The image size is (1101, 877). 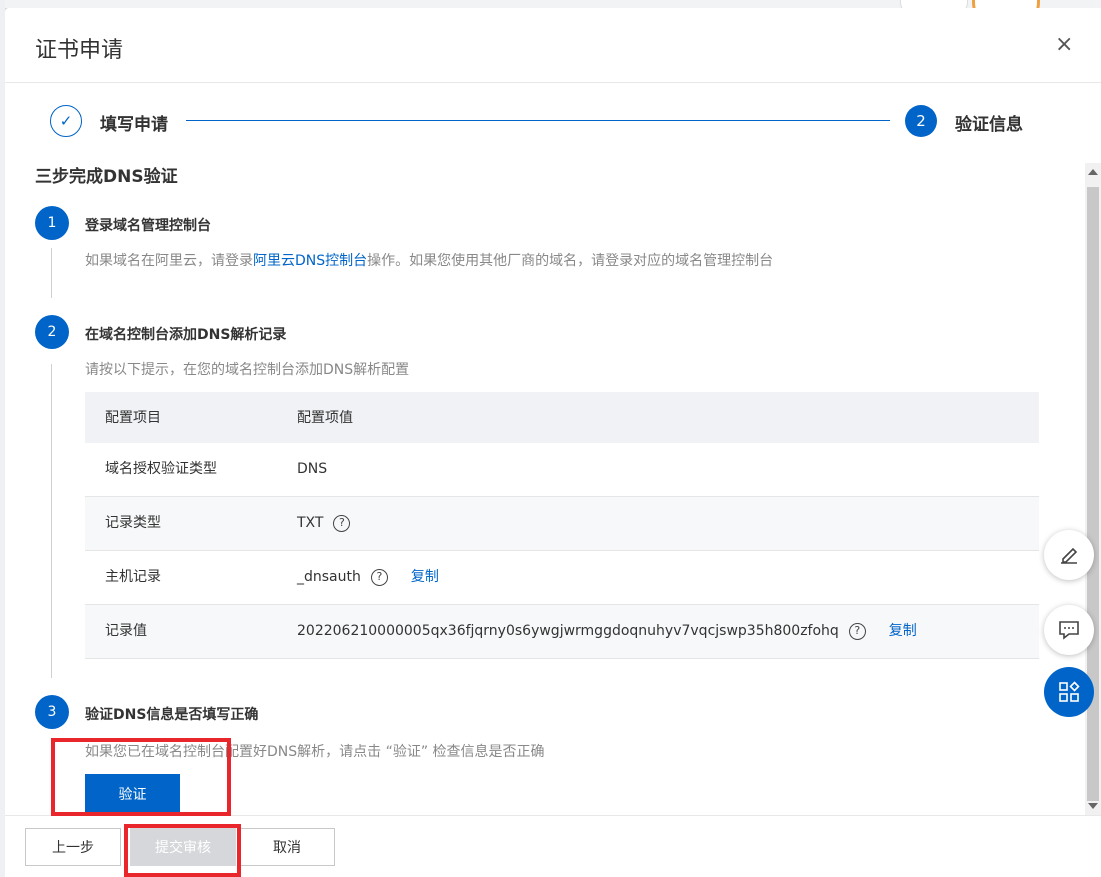 What do you see at coordinates (1069, 630) in the screenshot?
I see `chat-icon` at bounding box center [1069, 630].